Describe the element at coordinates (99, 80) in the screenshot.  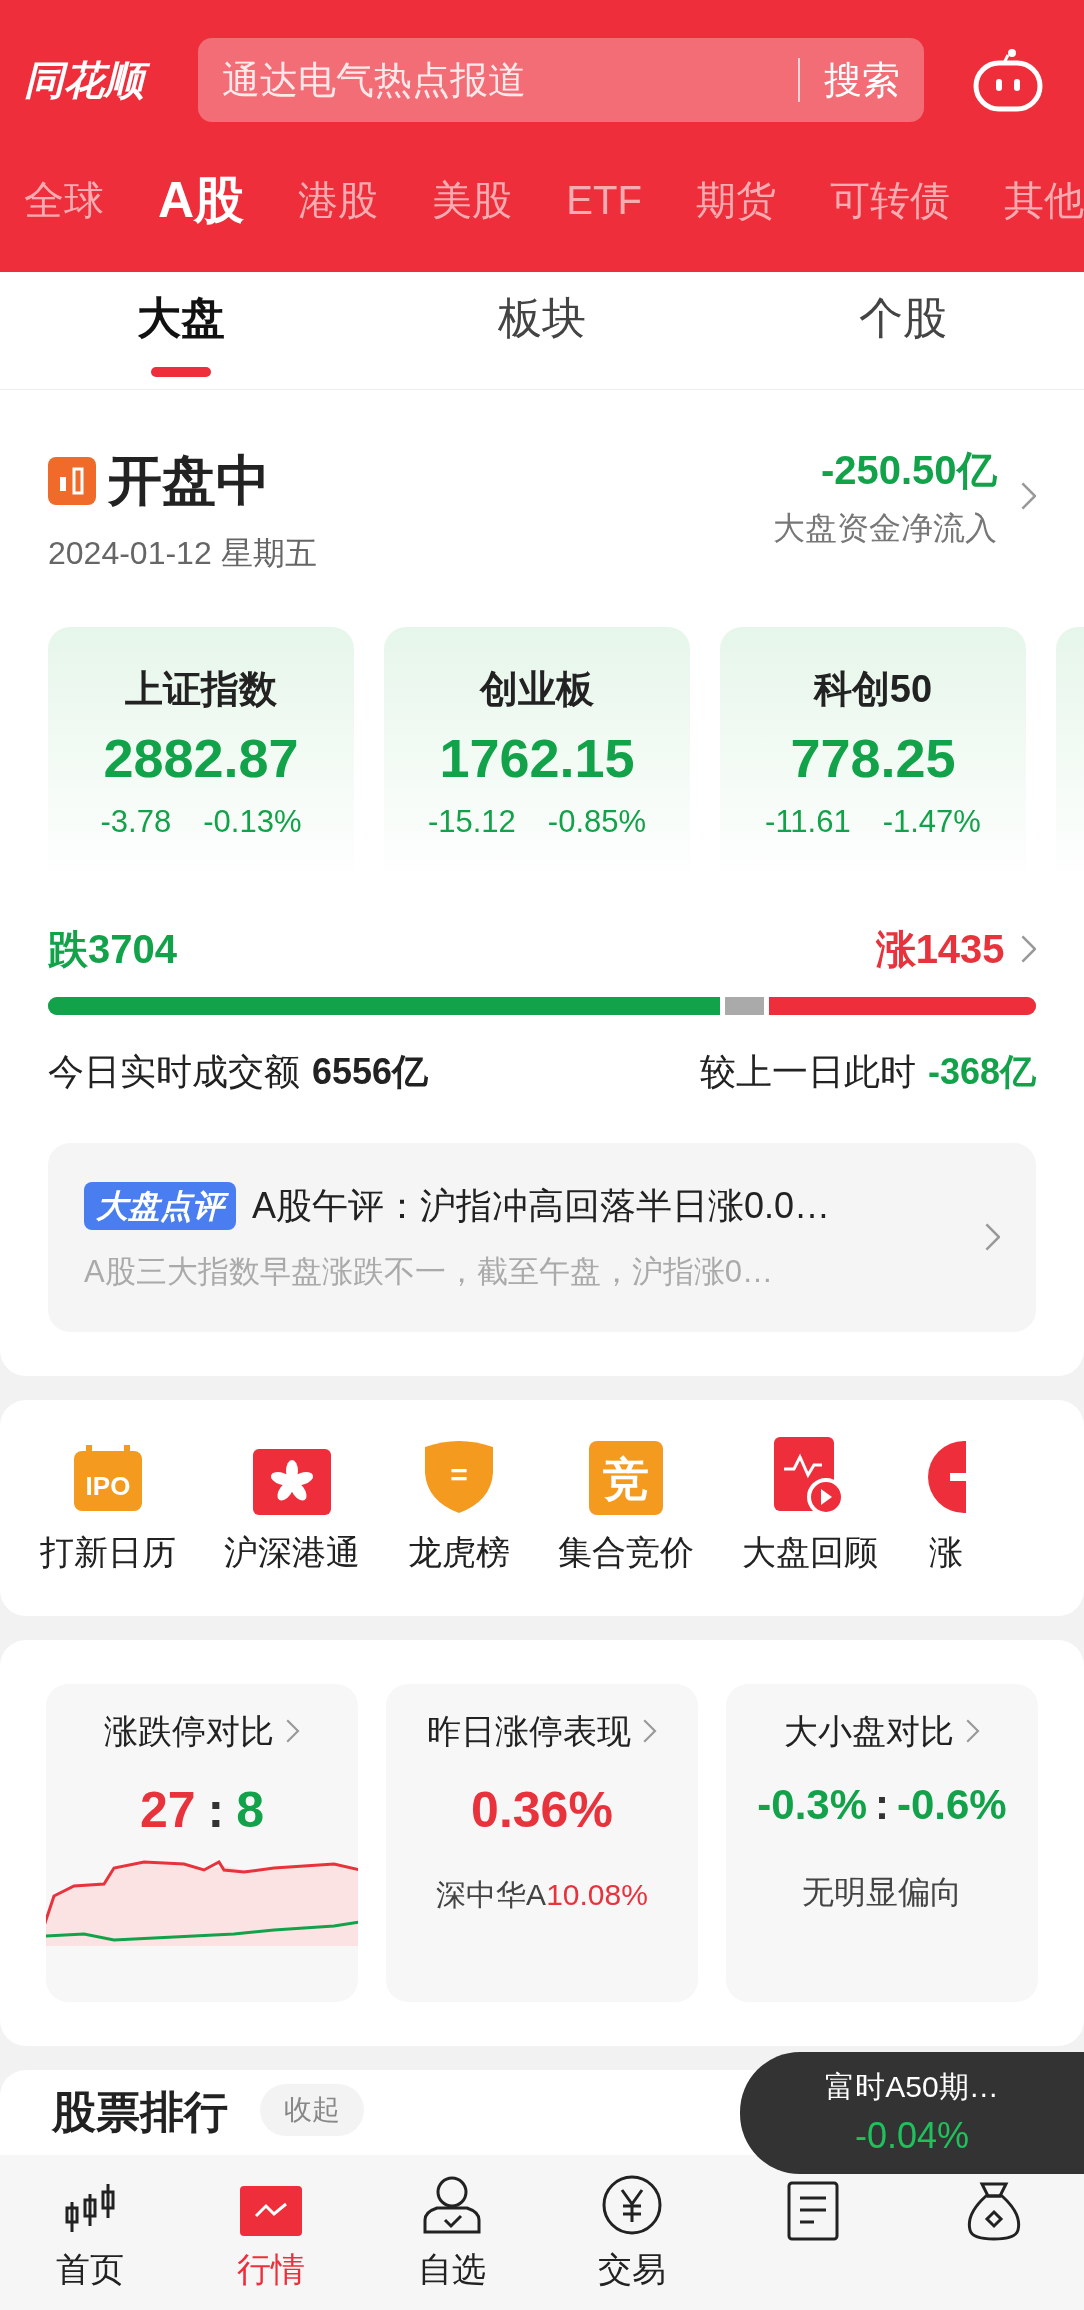
I see `app-logo: 同花顺` at that location.